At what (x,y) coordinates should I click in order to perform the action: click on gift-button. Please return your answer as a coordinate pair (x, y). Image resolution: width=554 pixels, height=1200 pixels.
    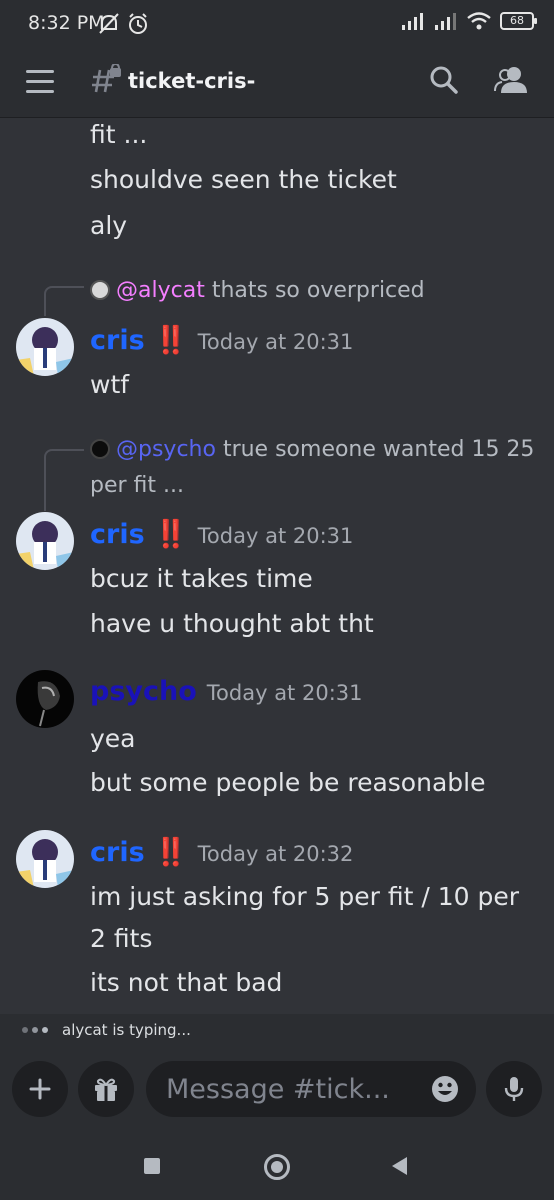
    Looking at the image, I should click on (106, 1089).